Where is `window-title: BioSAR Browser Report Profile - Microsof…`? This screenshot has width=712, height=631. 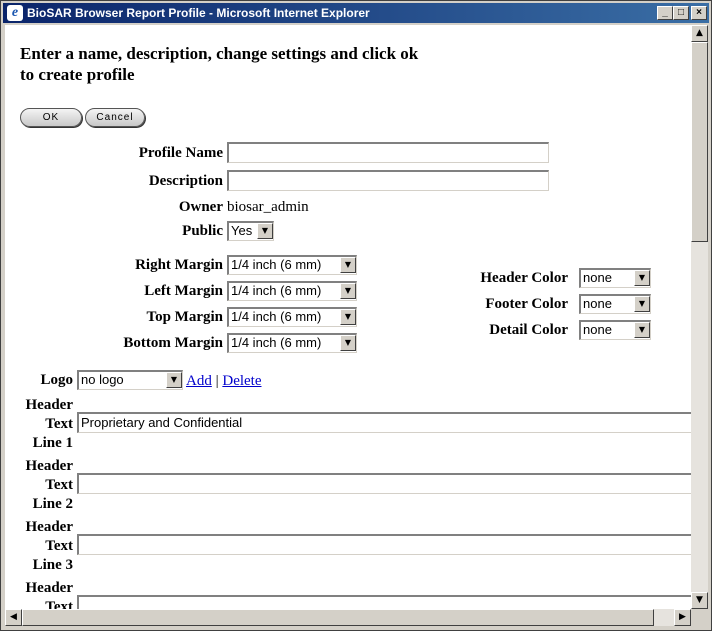 window-title: BioSAR Browser Report Profile - Microsof… is located at coordinates (198, 13).